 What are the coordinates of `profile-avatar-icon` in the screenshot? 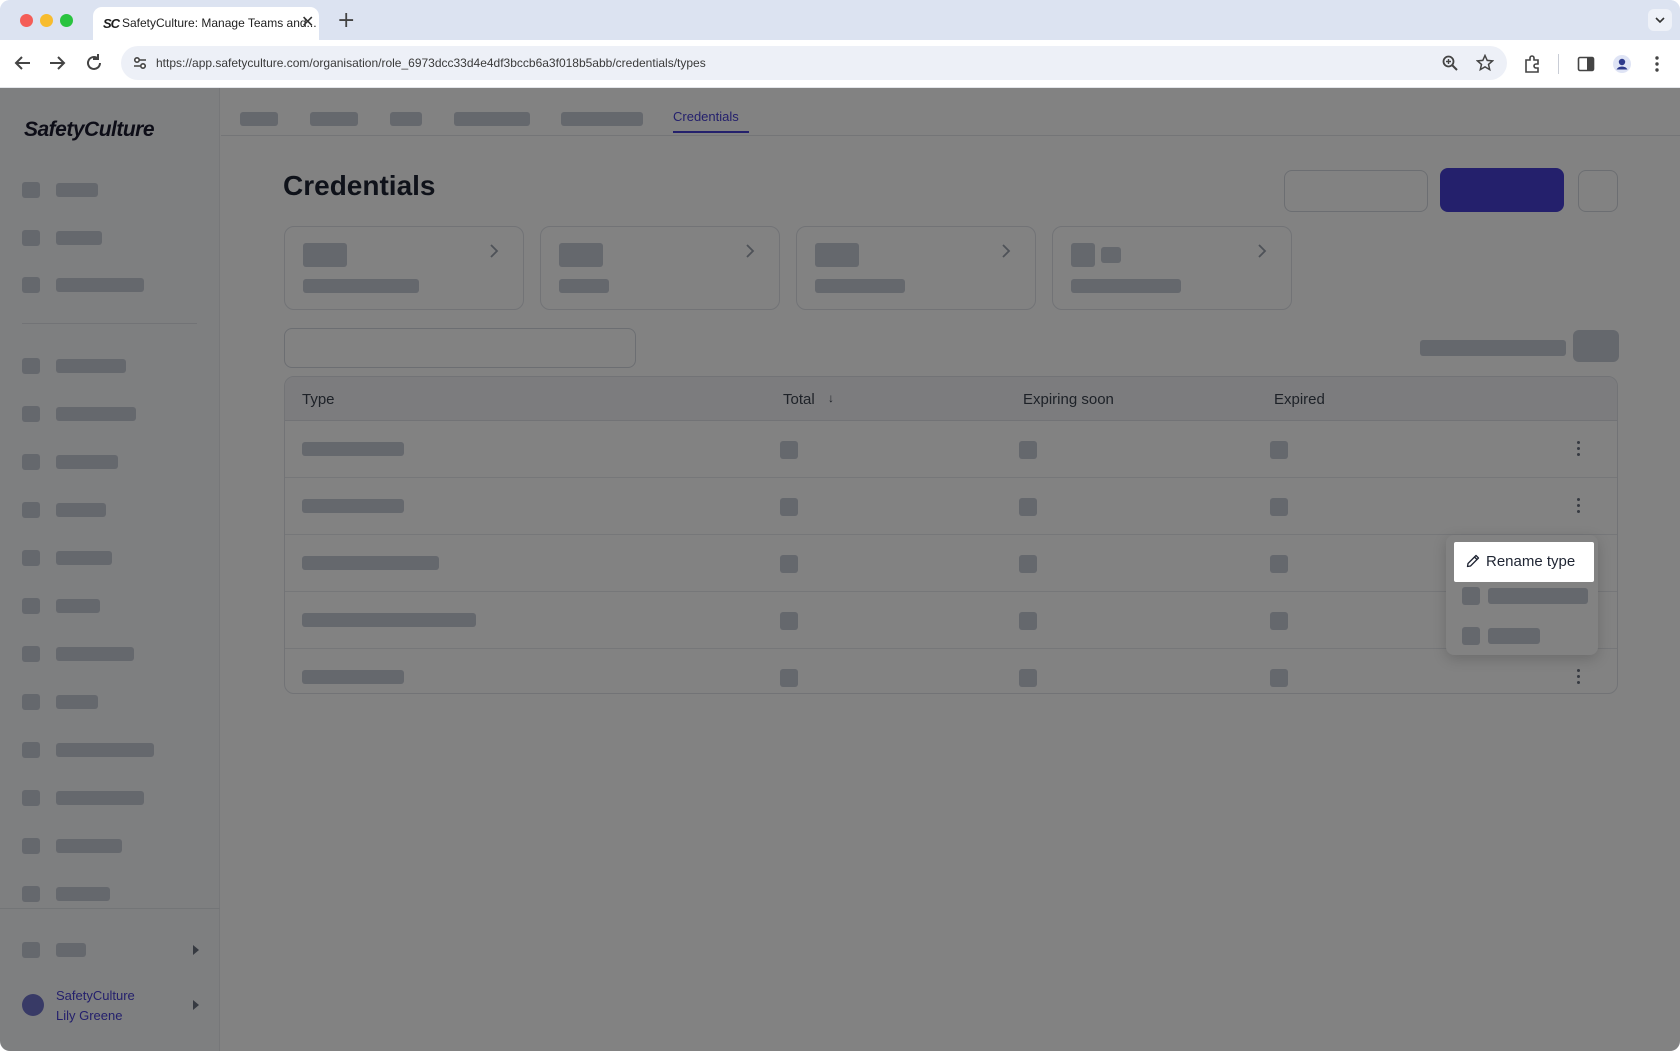 It's located at (1622, 64).